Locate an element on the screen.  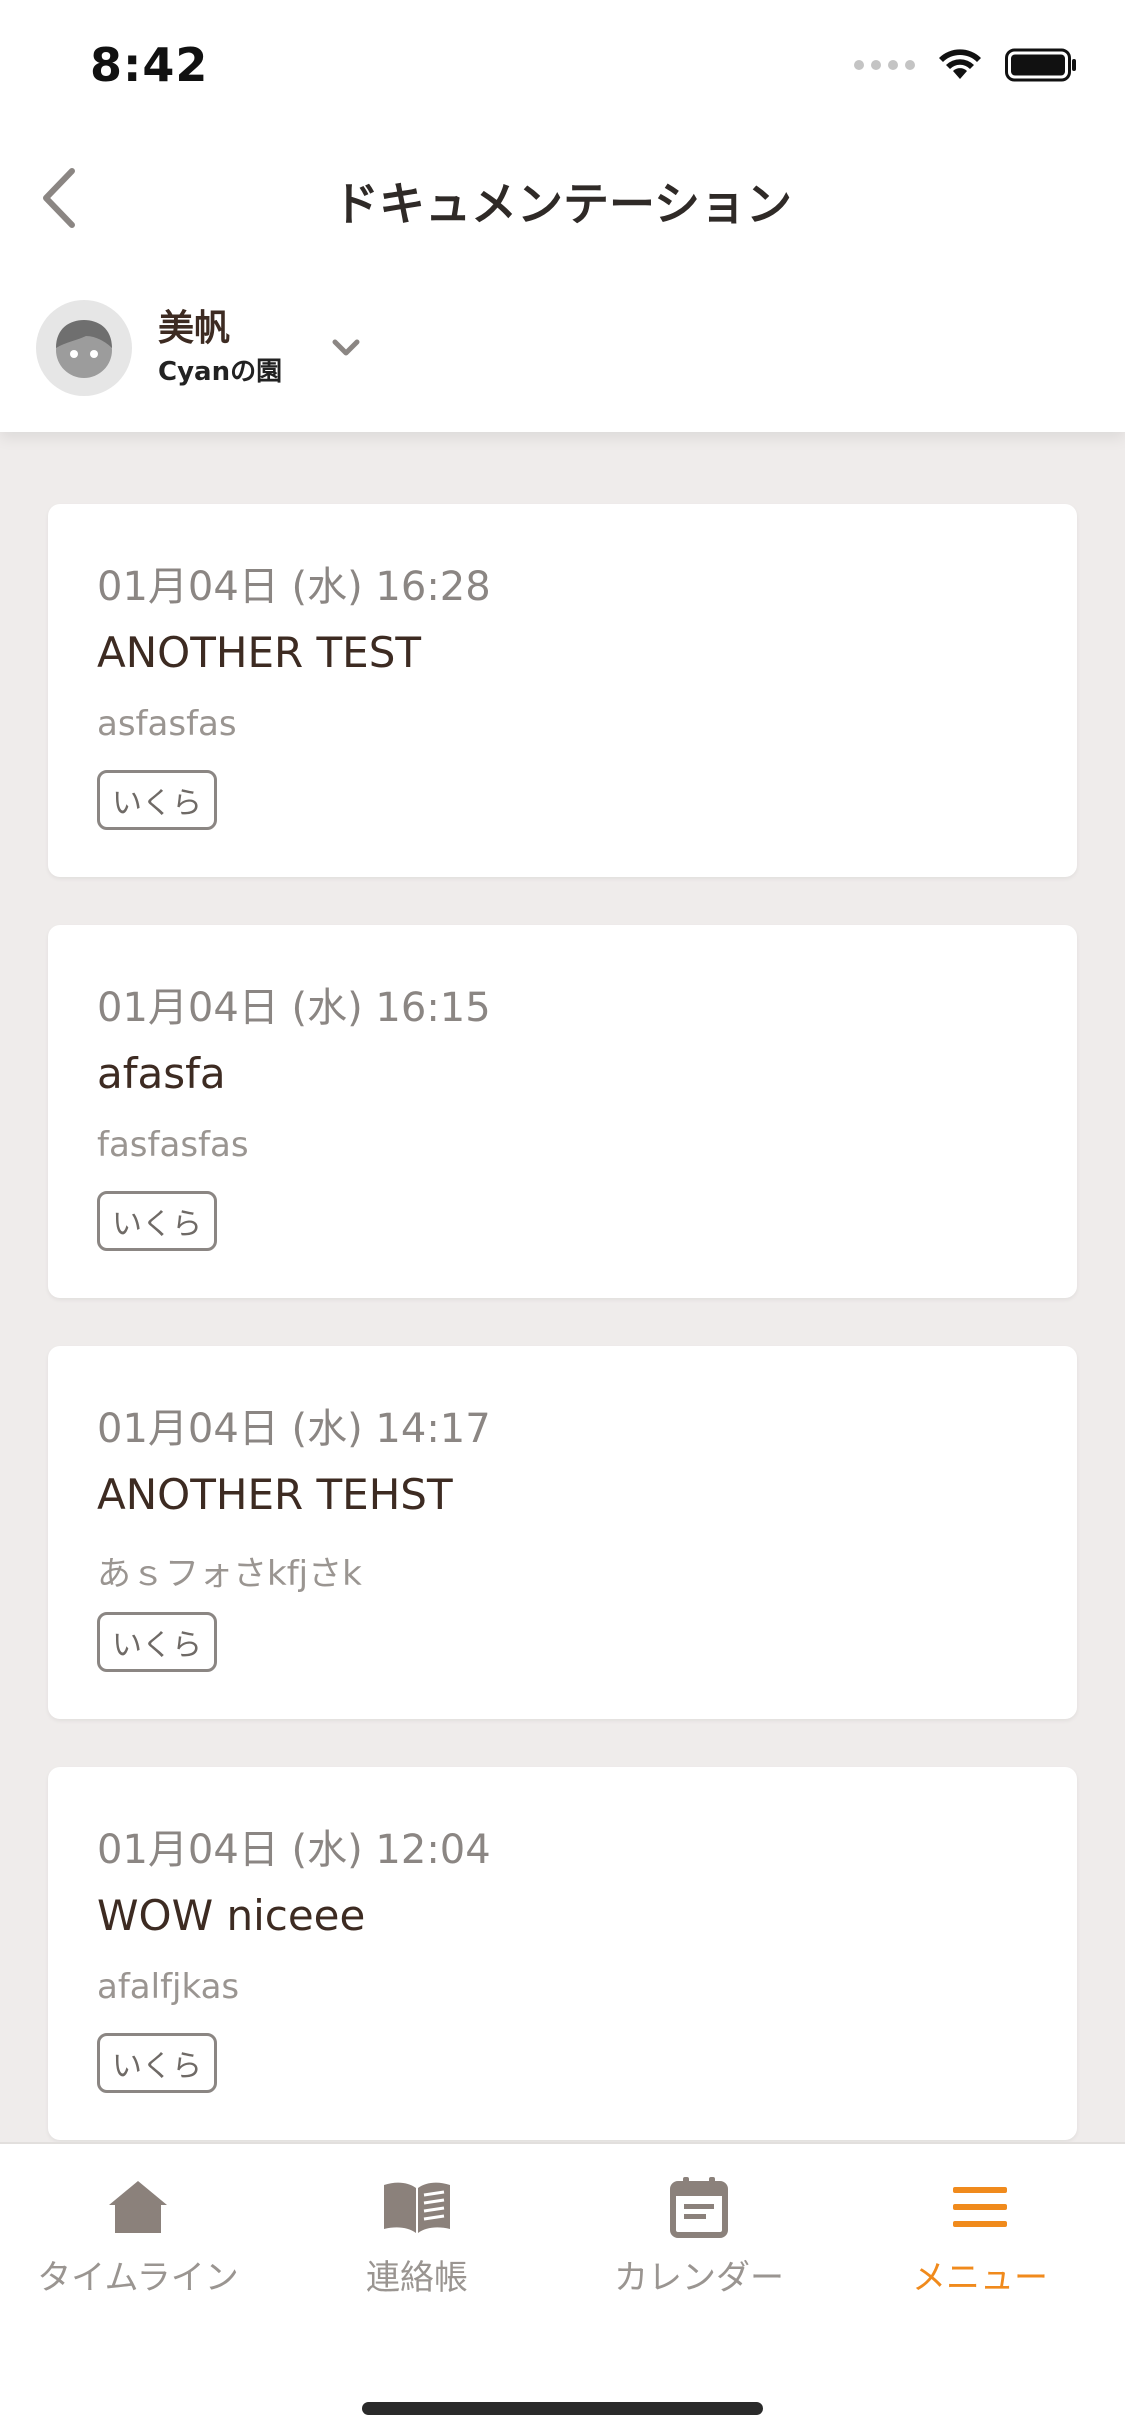
chevron-down-icon is located at coordinates (346, 348).